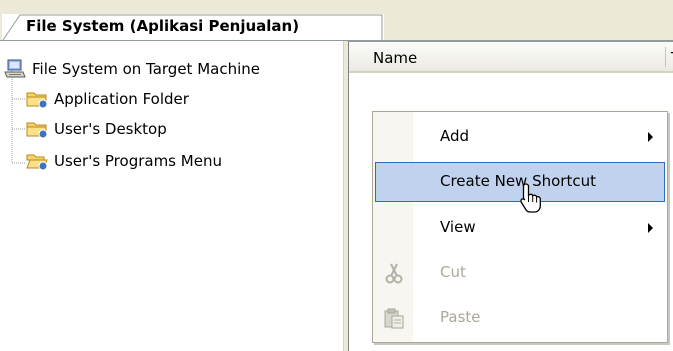  I want to click on tab-title: File System (Aplikasi Penjualan), so click(163, 26).